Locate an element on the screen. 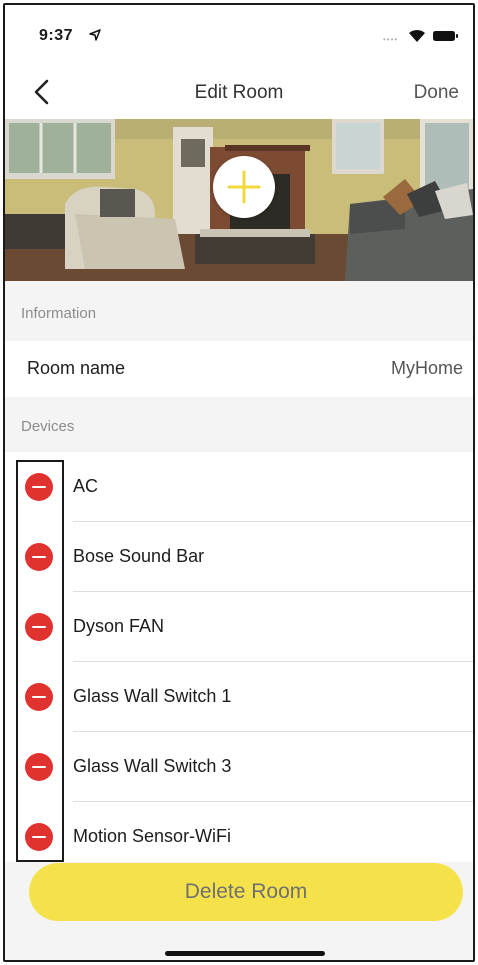 The image size is (478, 965). status-time: 9:37 is located at coordinates (56, 35).